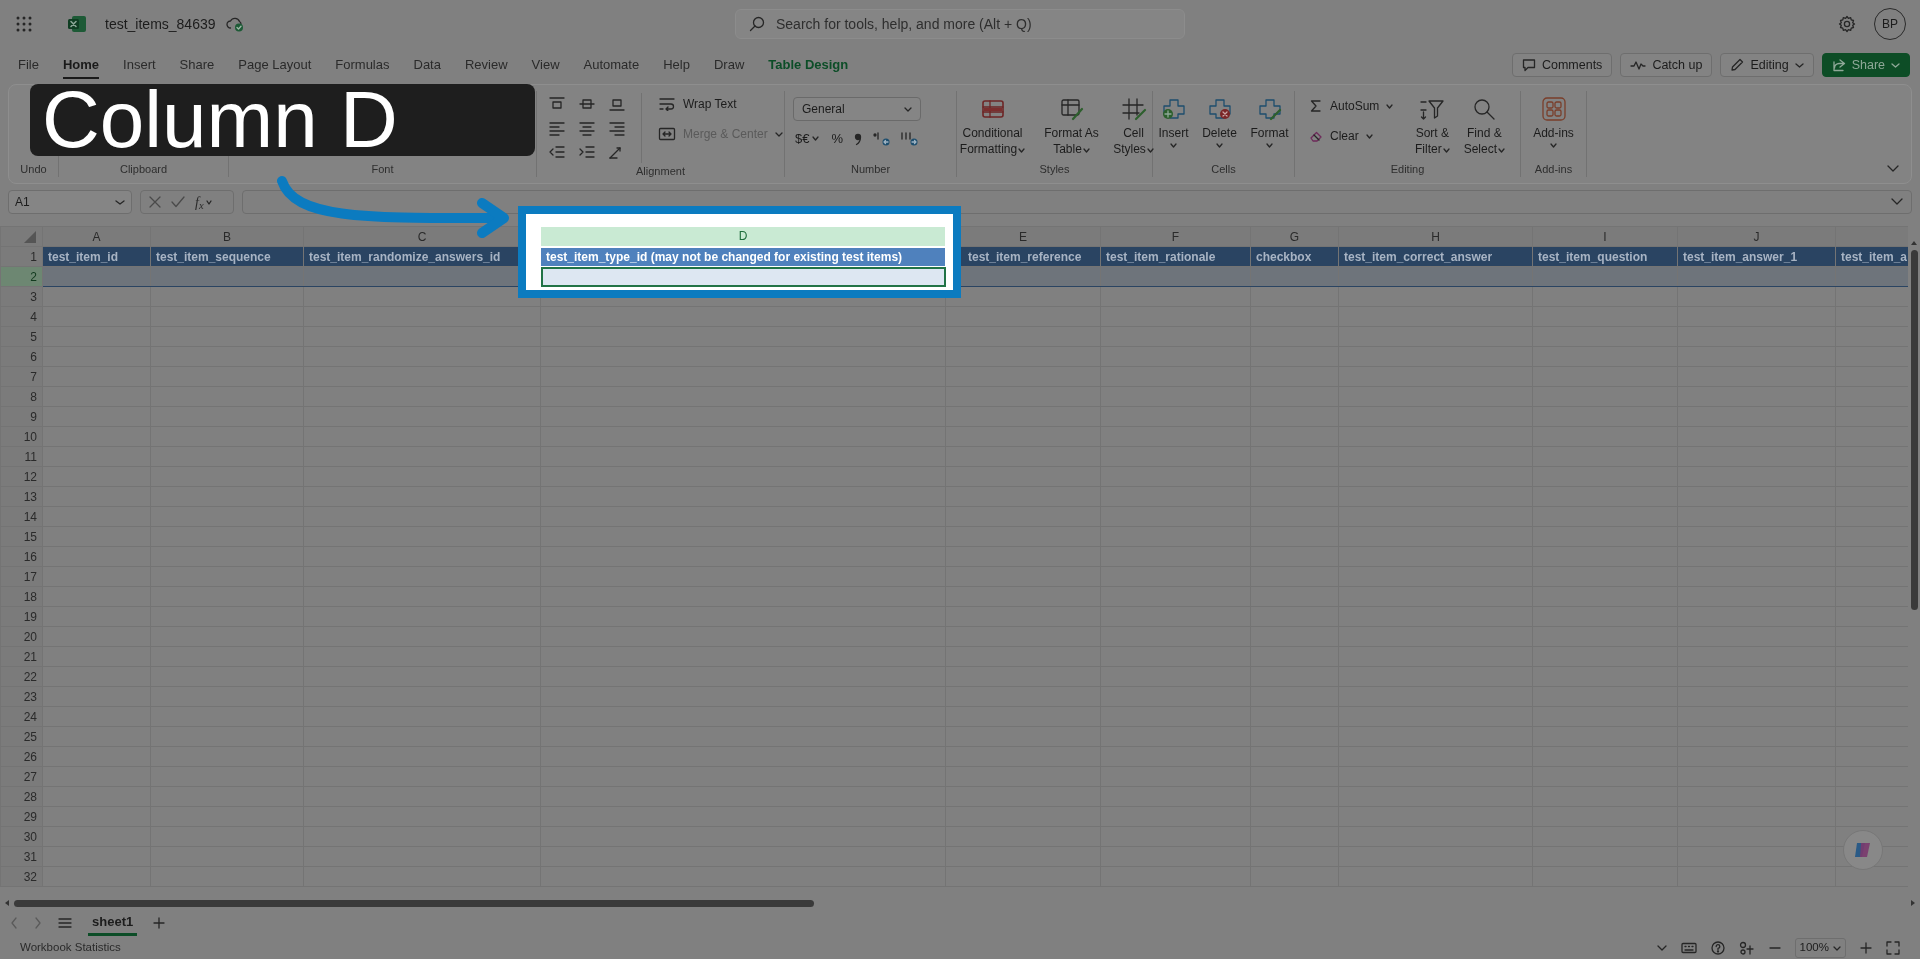  Describe the element at coordinates (21, 776) in the screenshot. I see `row-number: 27` at that location.